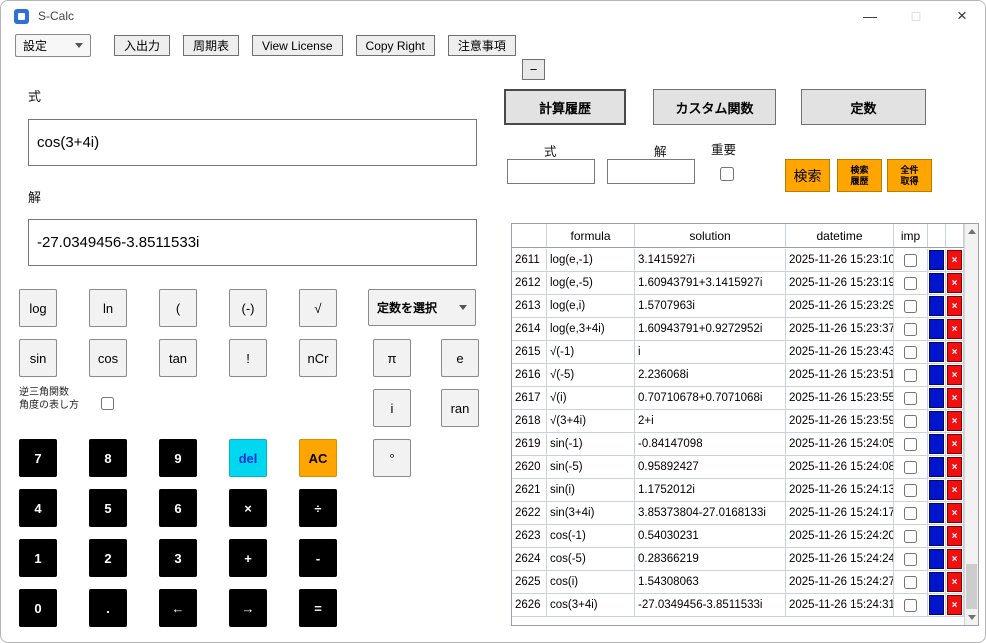  Describe the element at coordinates (178, 358) in the screenshot. I see `func-button-tan: tan` at that location.